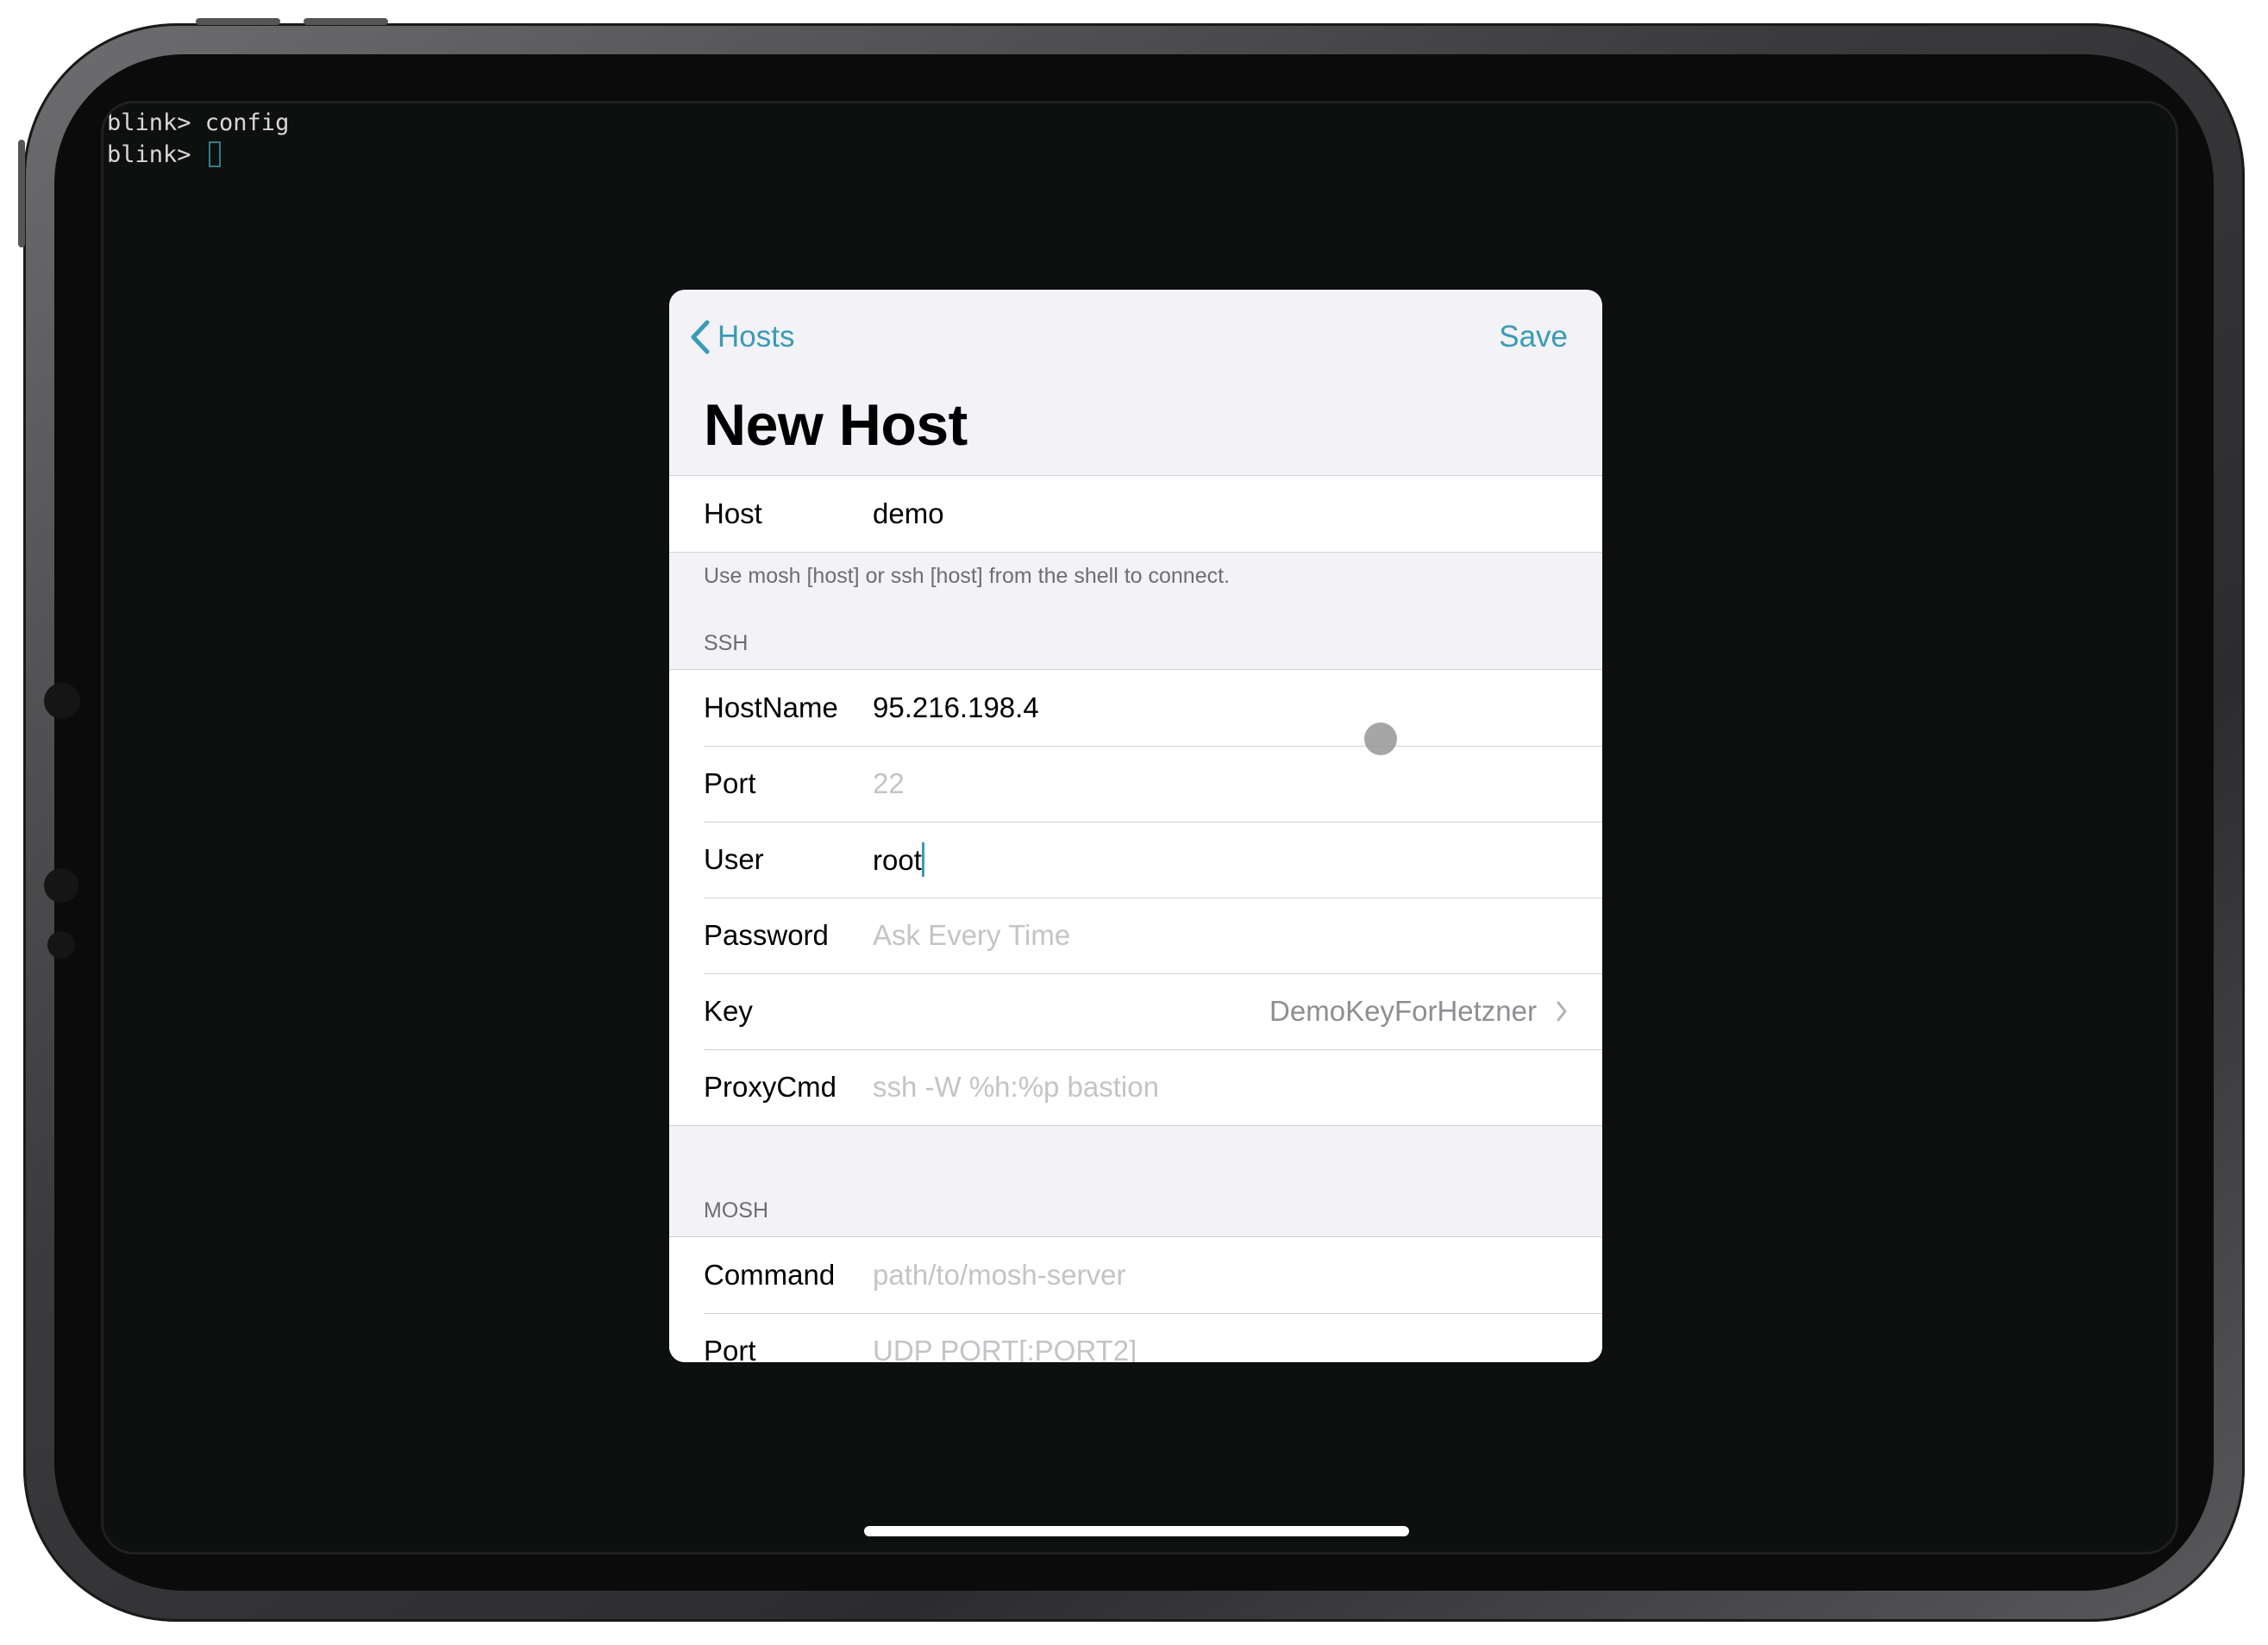  What do you see at coordinates (1220, 513) in the screenshot?
I see `host-field: demo` at bounding box center [1220, 513].